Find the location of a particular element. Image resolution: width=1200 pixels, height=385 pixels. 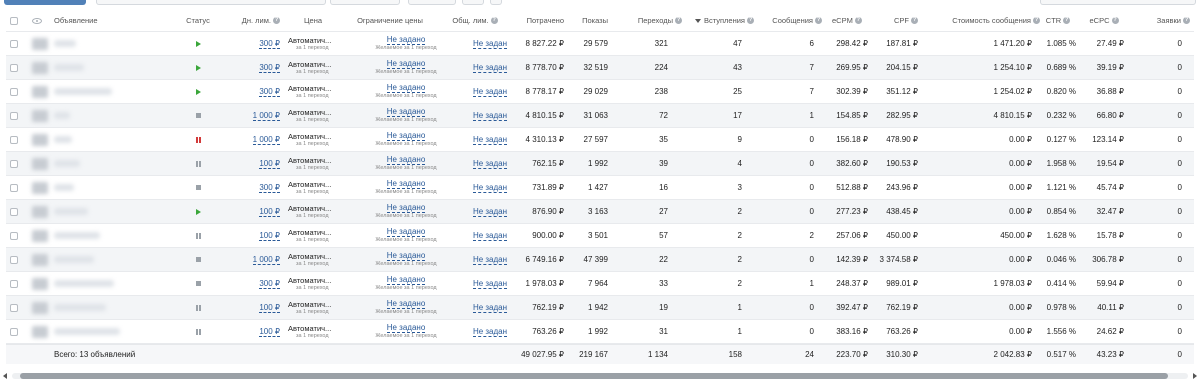

col-ecpm: eCPM? is located at coordinates (857, 20).